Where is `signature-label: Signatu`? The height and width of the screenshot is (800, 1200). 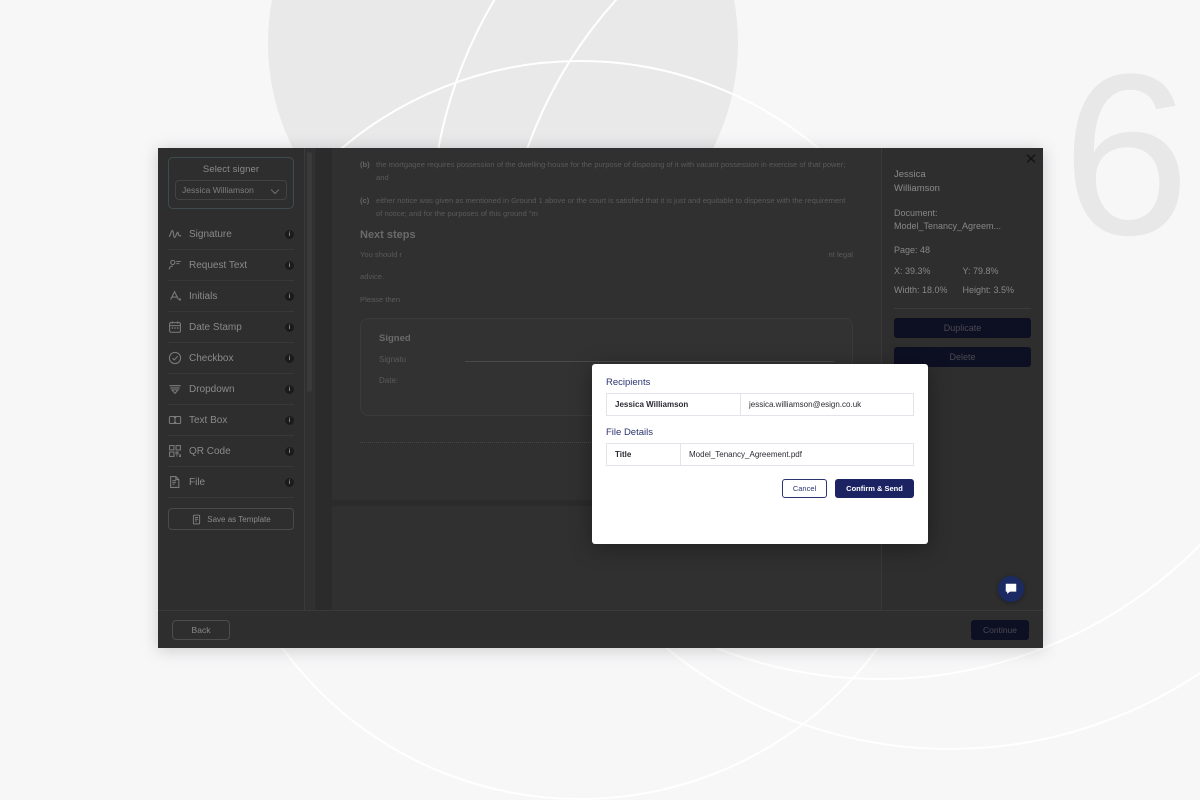
signature-label: Signatu is located at coordinates (393, 359).